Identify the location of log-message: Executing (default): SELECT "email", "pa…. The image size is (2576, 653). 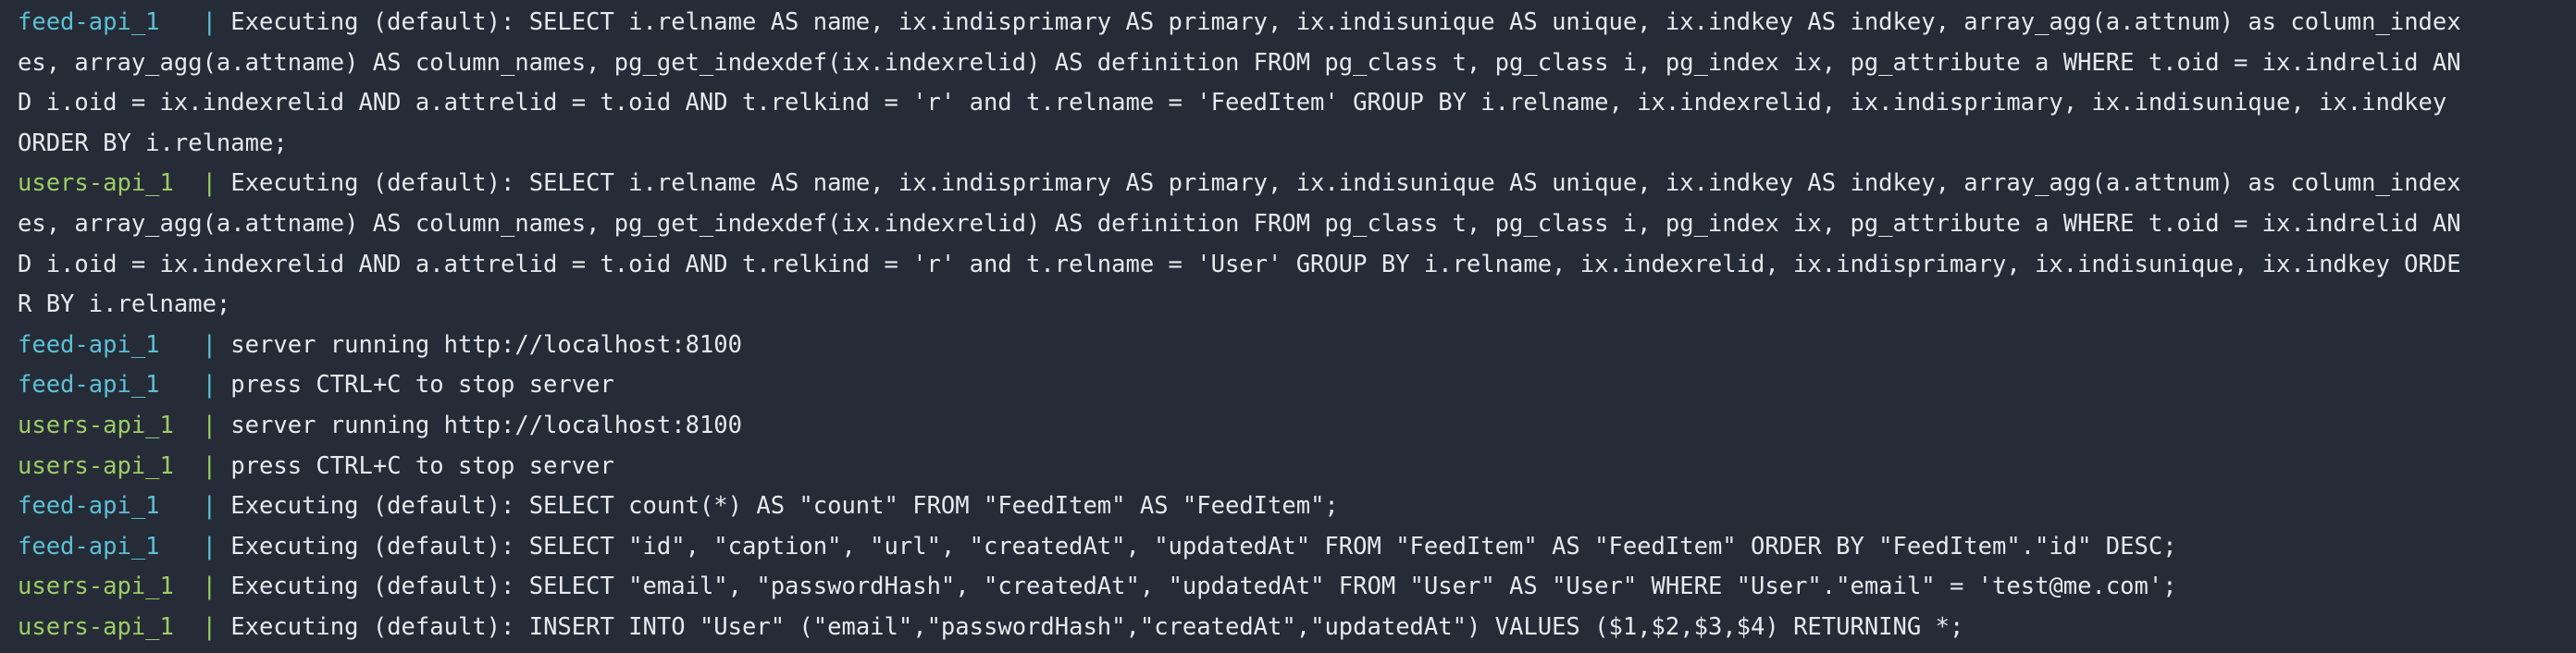
(1196, 587).